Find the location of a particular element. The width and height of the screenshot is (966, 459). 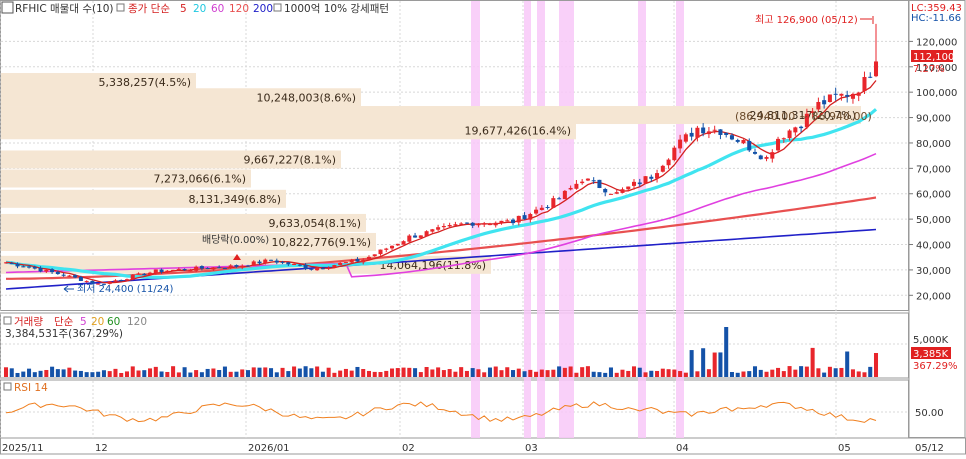

volume-profile-label: 7,273,066(6.1%) is located at coordinates (199, 179).